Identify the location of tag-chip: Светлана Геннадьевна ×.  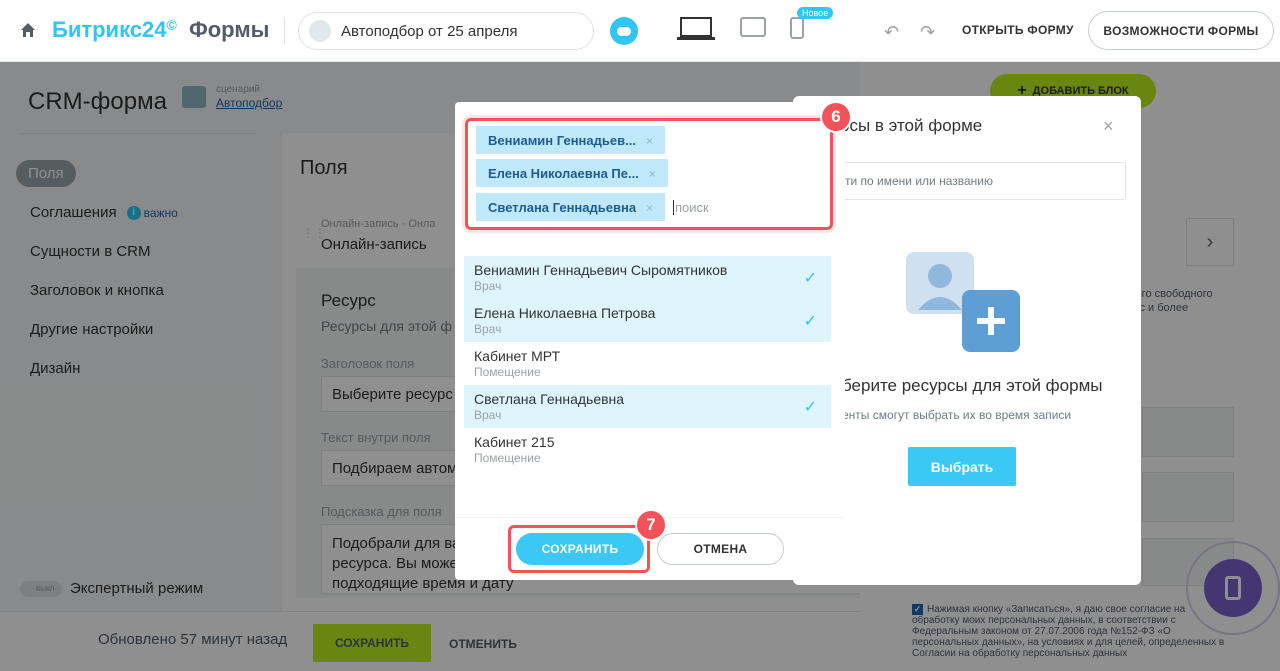
(571, 207).